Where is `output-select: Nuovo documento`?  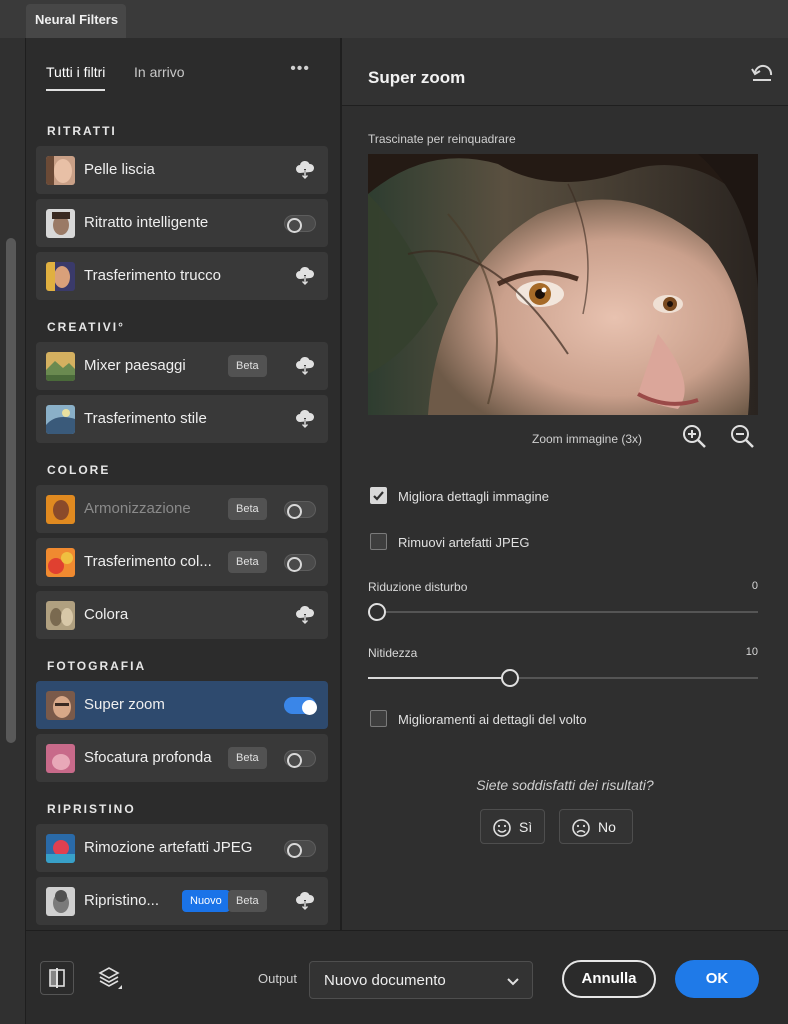
output-select: Nuovo documento is located at coordinates (421, 980).